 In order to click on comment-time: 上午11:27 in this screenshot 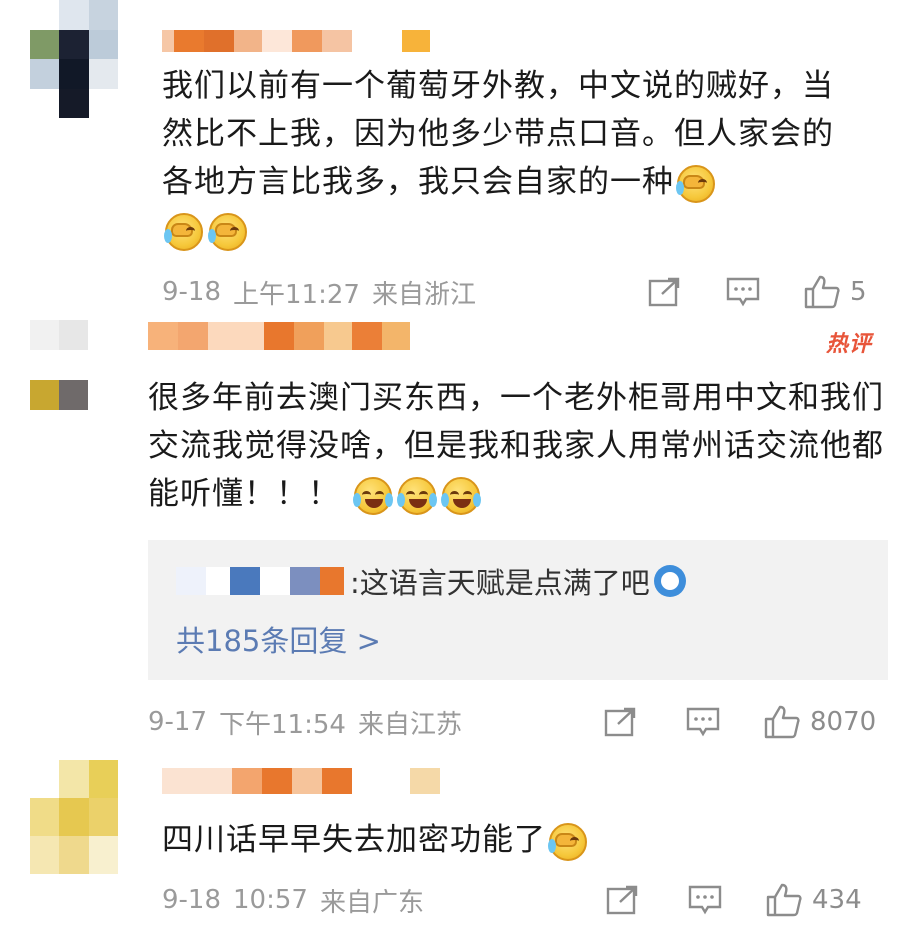, I will do `click(296, 294)`.